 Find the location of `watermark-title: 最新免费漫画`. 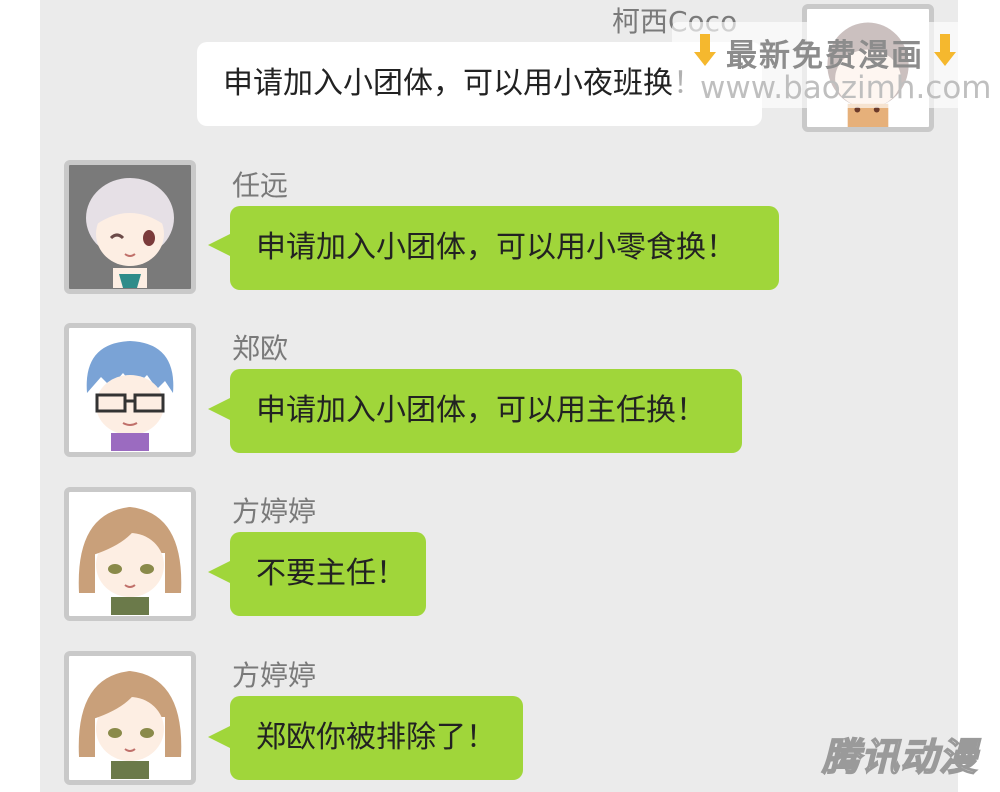

watermark-title: 最新免费漫画 is located at coordinates (825, 56).